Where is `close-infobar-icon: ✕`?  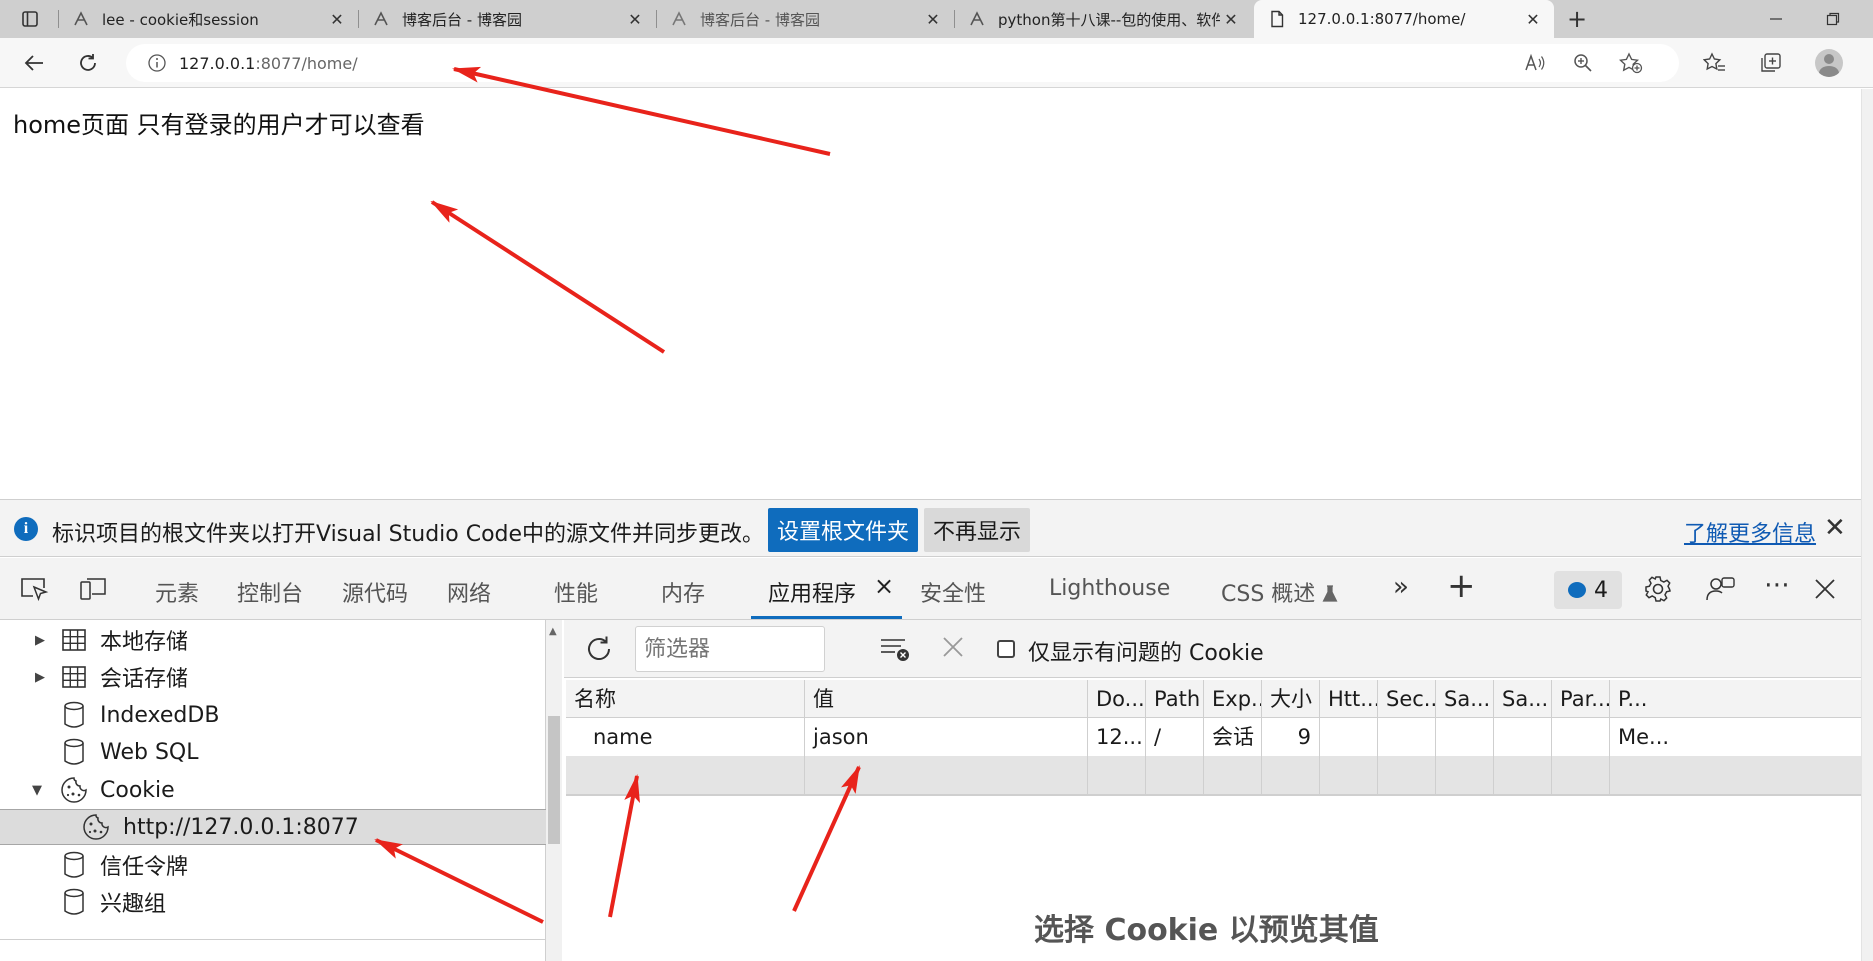 close-infobar-icon: ✕ is located at coordinates (1835, 528).